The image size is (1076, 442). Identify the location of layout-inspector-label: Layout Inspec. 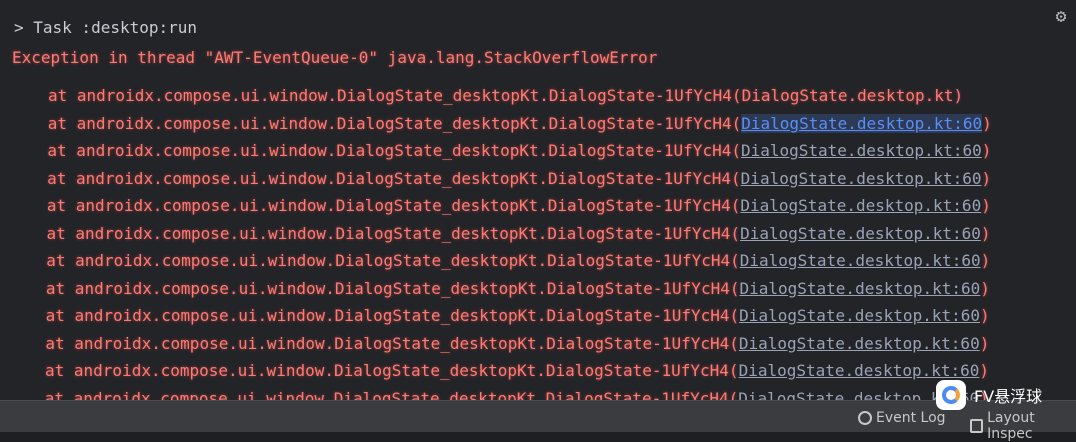
(1011, 426).